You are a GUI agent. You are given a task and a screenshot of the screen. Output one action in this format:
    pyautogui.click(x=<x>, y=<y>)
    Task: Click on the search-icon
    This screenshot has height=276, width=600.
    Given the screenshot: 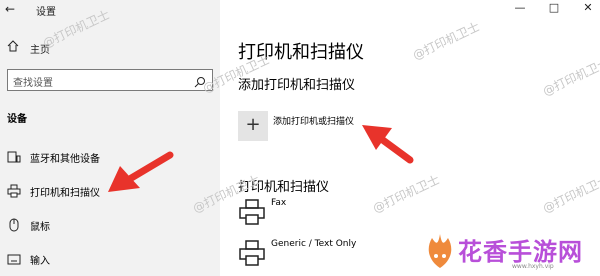 What is the action you would take?
    pyautogui.click(x=200, y=80)
    